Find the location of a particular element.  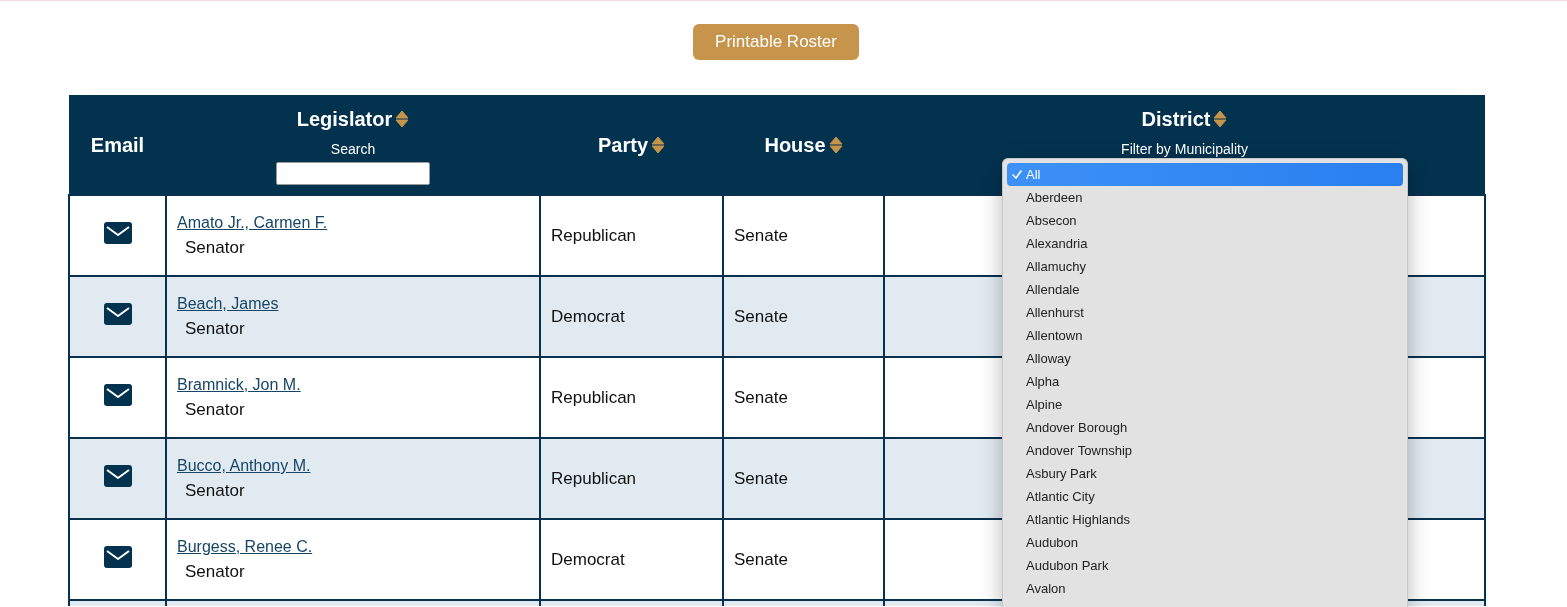

dropdown-option: Allentown is located at coordinates (1205, 335).